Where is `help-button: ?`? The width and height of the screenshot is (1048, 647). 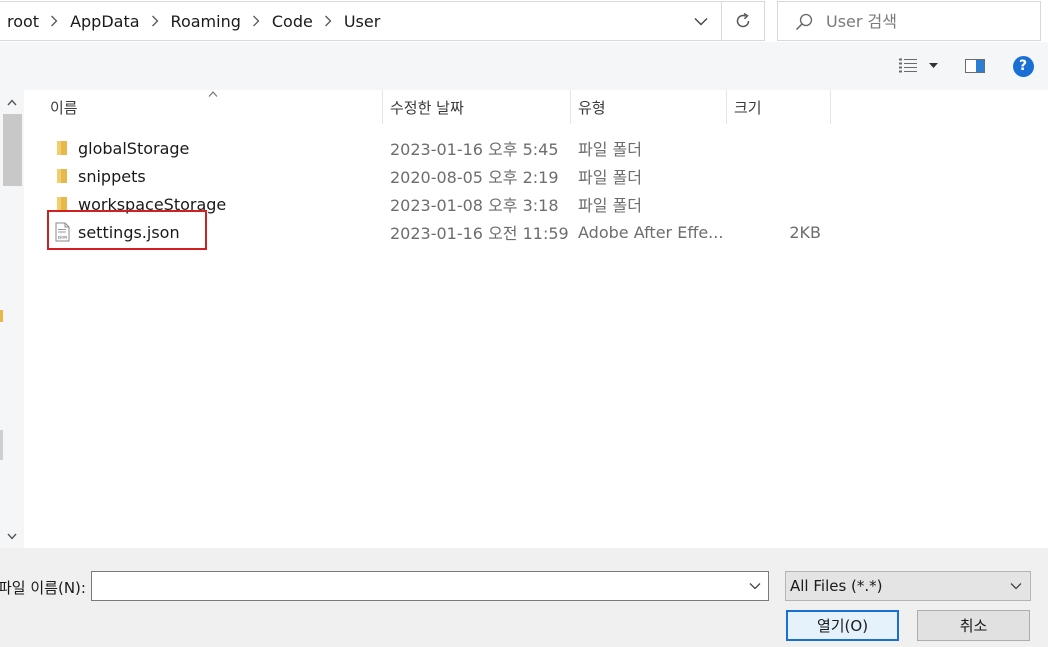 help-button: ? is located at coordinates (1023, 66).